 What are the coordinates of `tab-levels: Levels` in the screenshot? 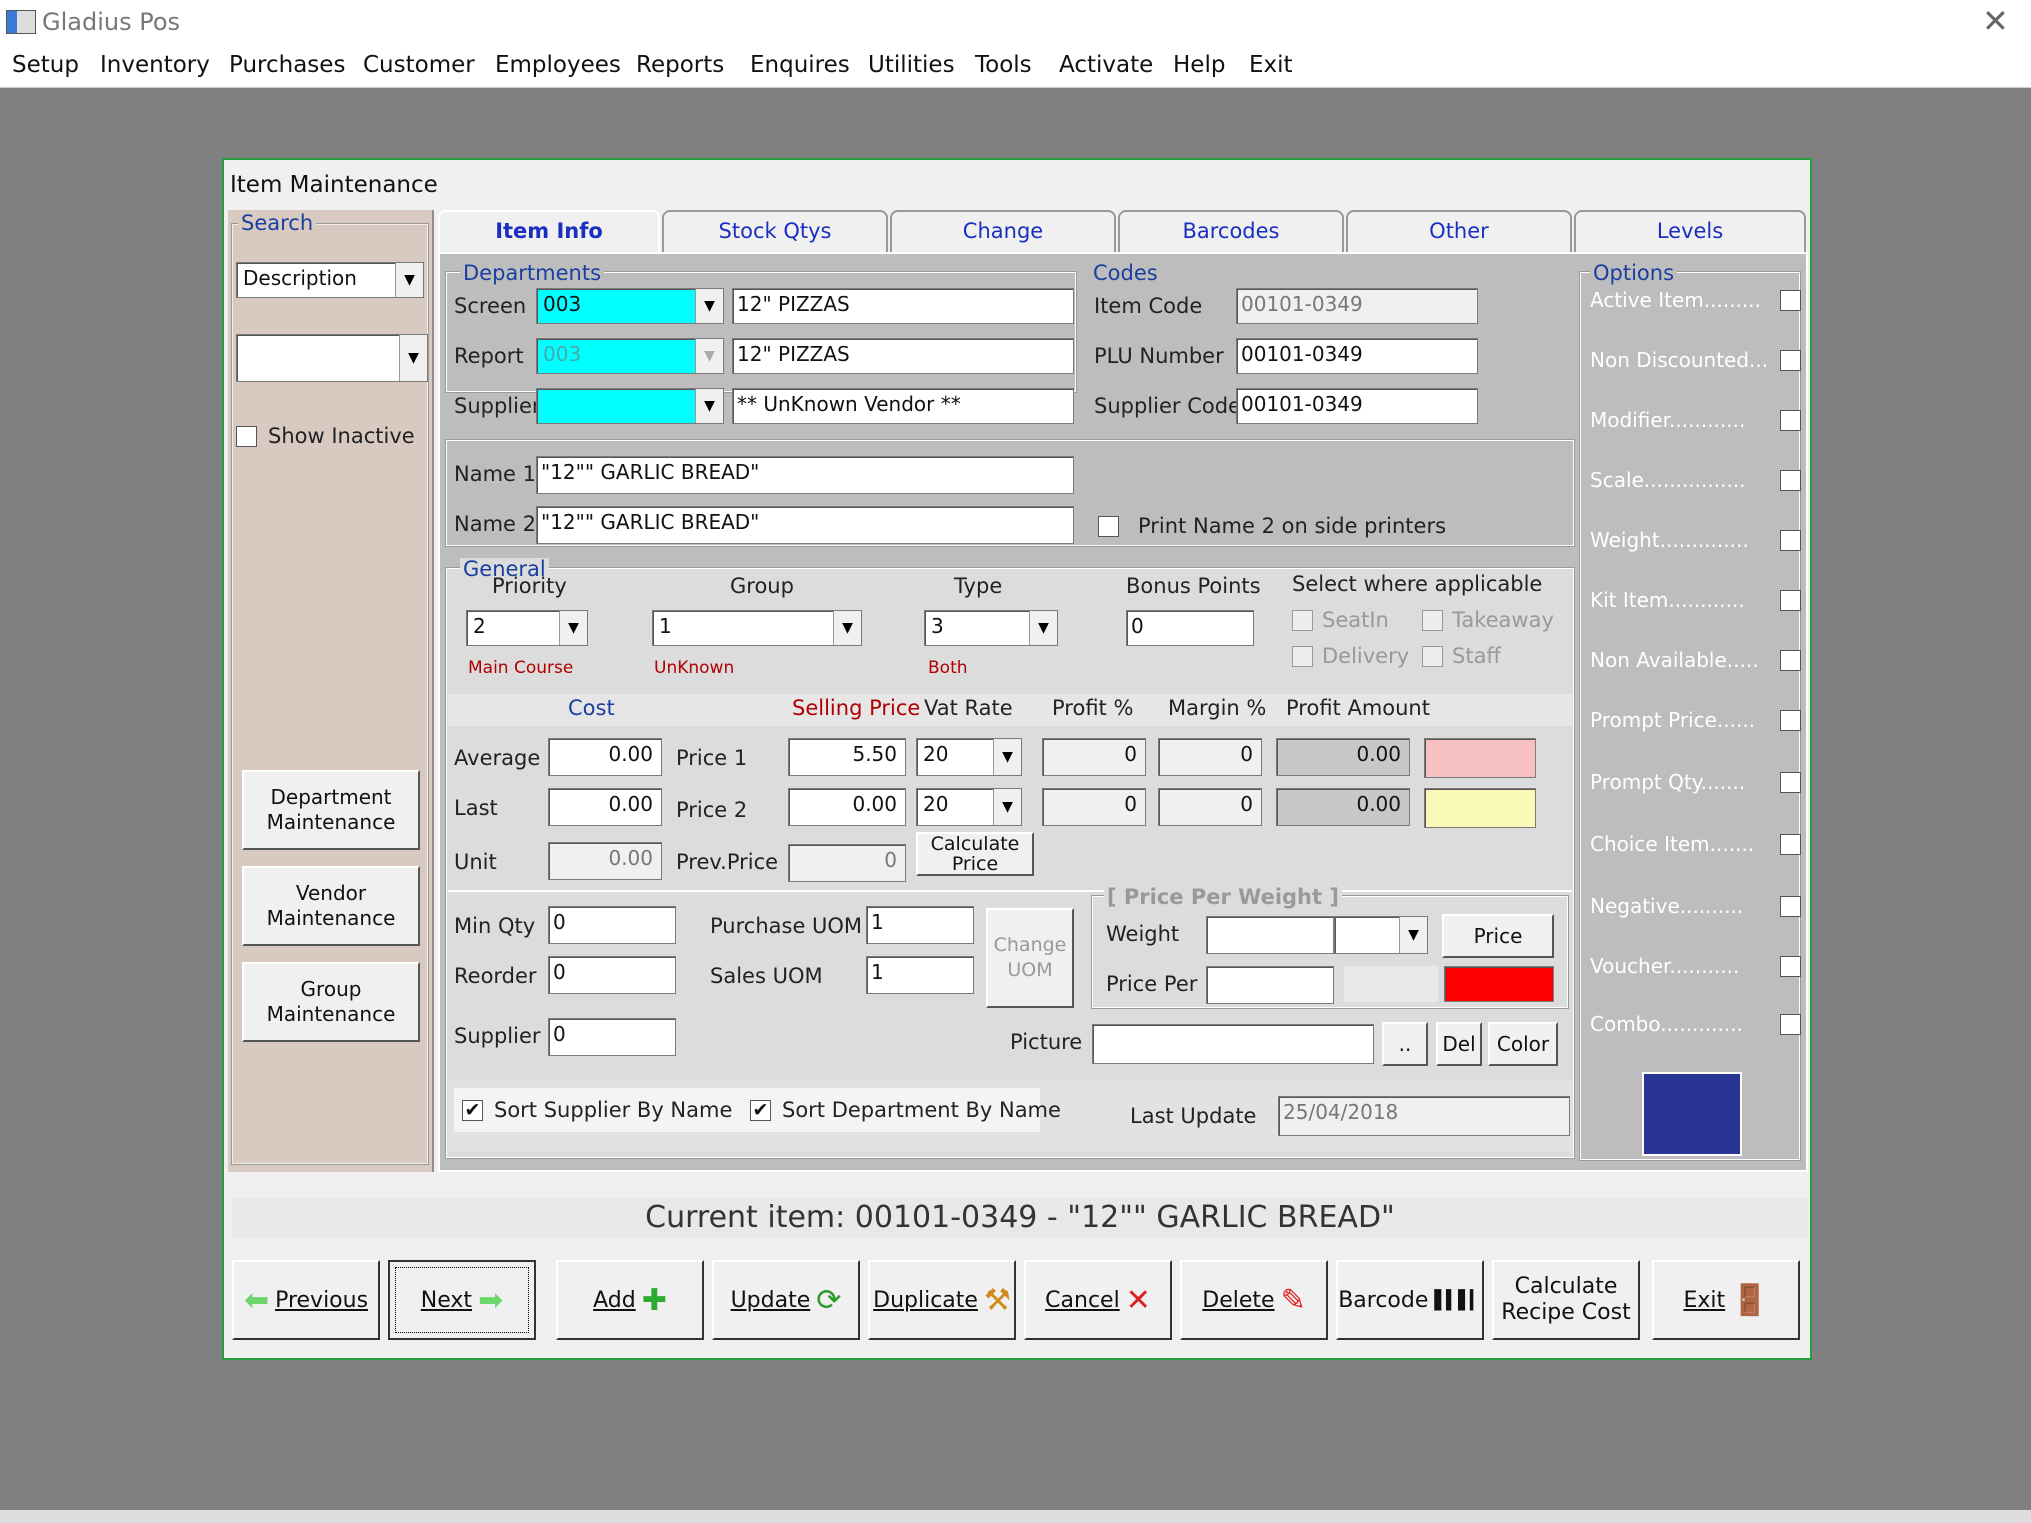 It's located at (1690, 231).